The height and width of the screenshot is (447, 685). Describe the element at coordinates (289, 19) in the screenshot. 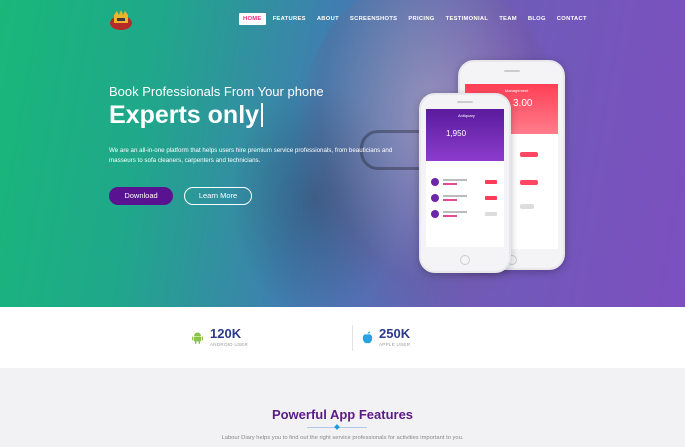

I see `nav-features: FEATURES` at that location.